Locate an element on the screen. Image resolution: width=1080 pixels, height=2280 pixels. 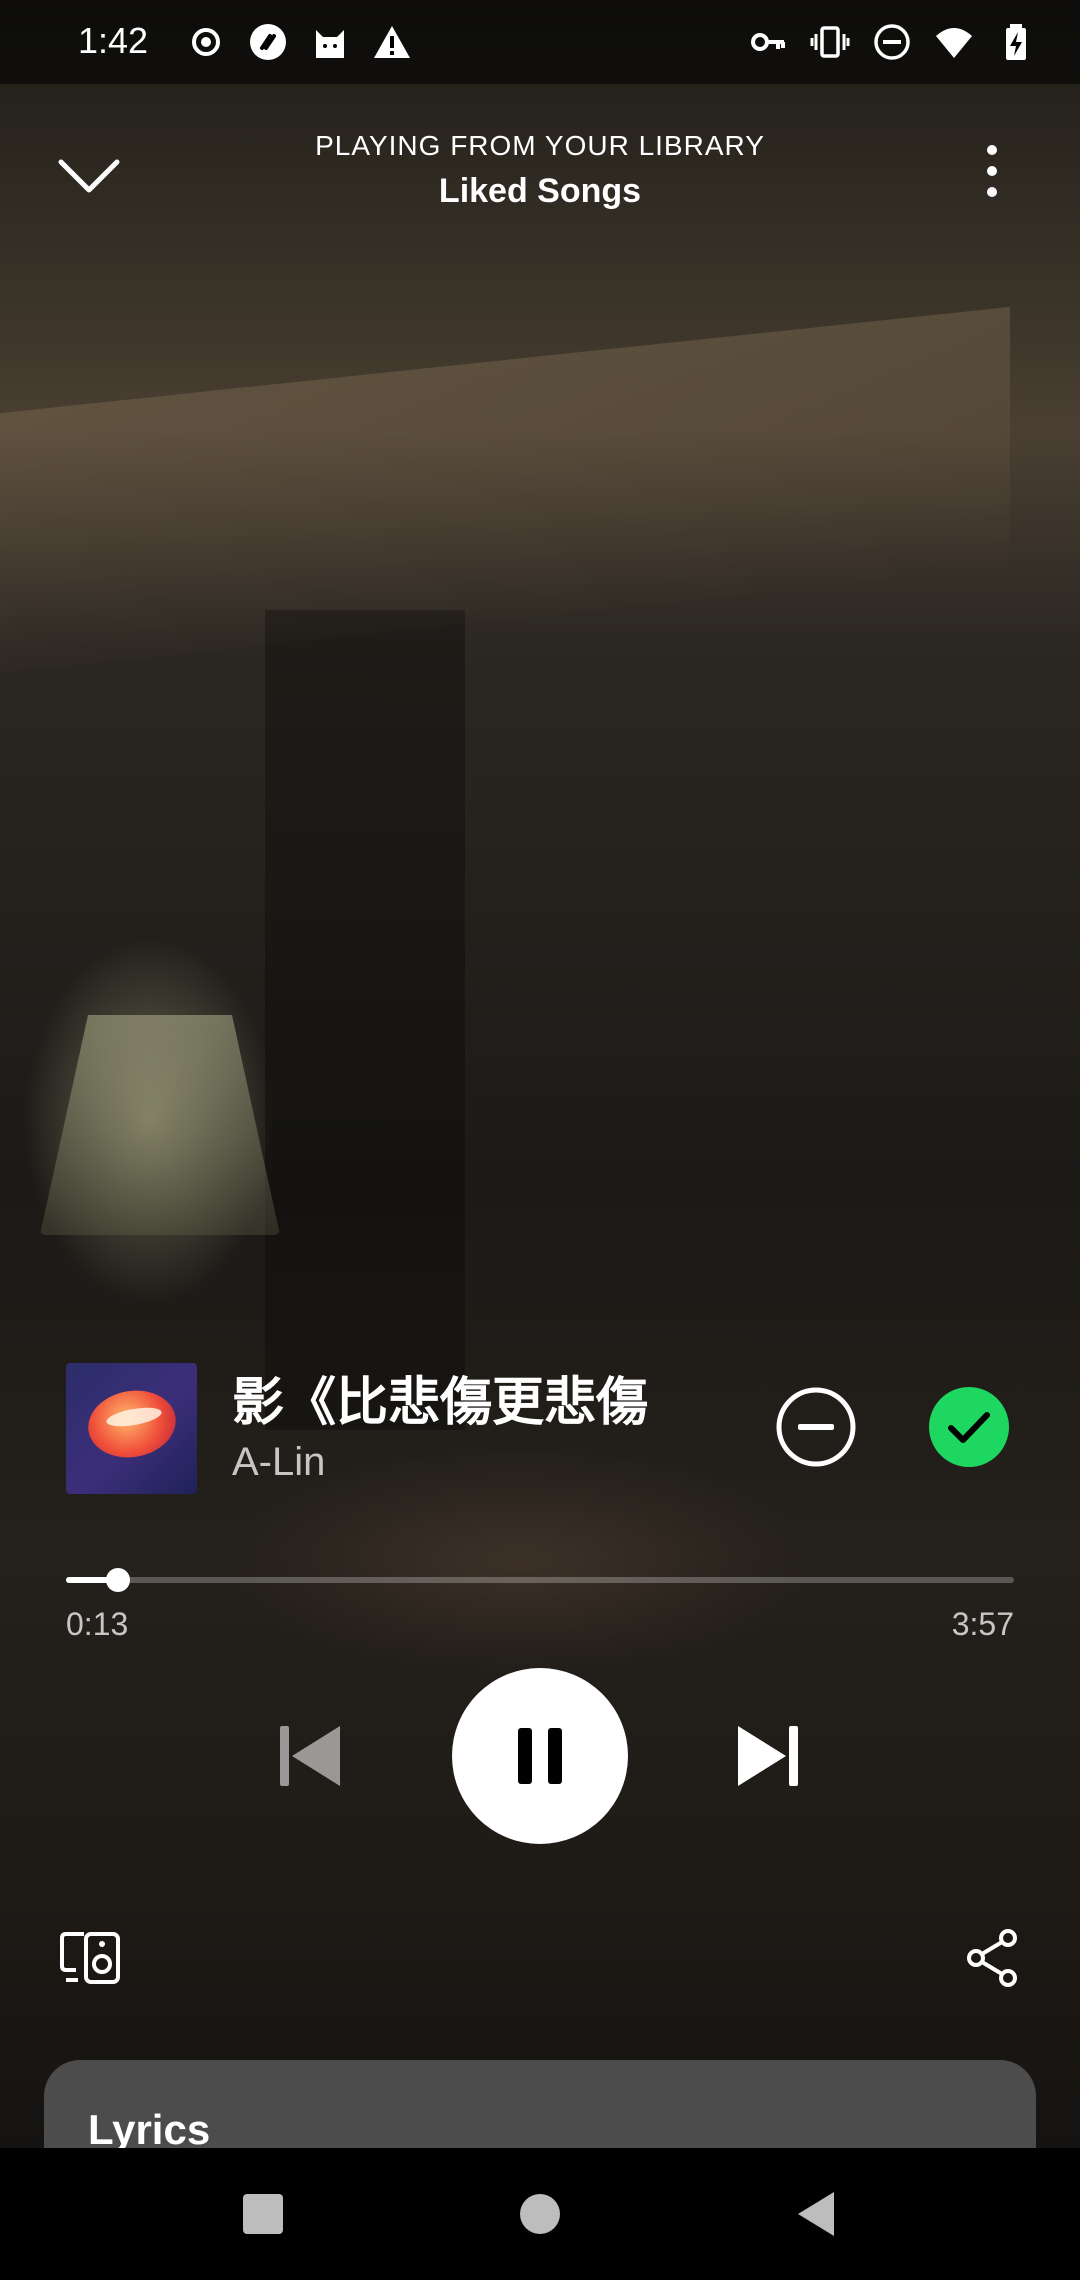
background-lamp is located at coordinates (160, 1125).